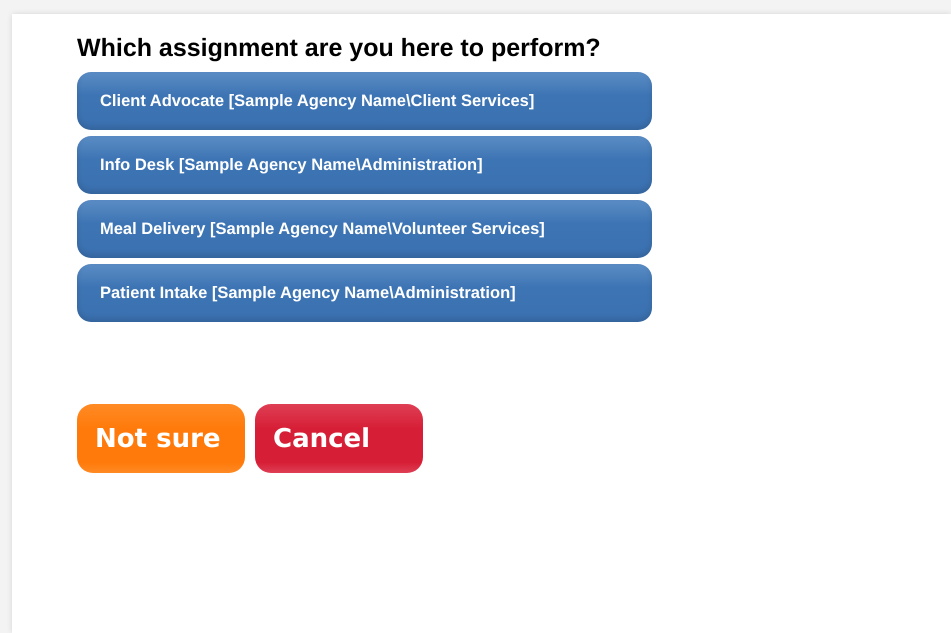  What do you see at coordinates (364, 229) in the screenshot?
I see `assignment-button: Meal Delivery [Sample Agency Name\Volunteer Services]` at bounding box center [364, 229].